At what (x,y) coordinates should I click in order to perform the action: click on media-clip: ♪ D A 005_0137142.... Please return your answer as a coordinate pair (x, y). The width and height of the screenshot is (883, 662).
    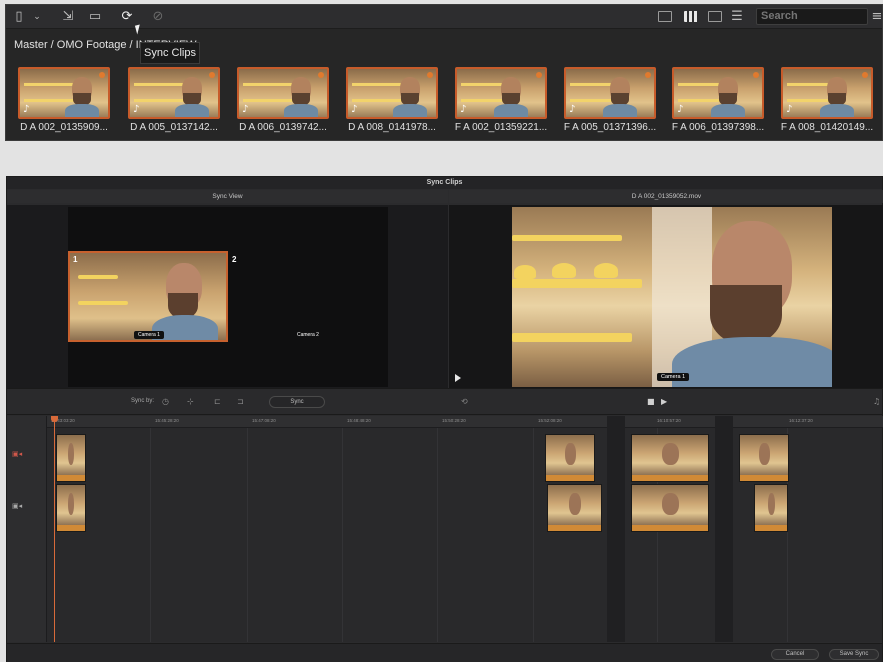
    Looking at the image, I should click on (174, 101).